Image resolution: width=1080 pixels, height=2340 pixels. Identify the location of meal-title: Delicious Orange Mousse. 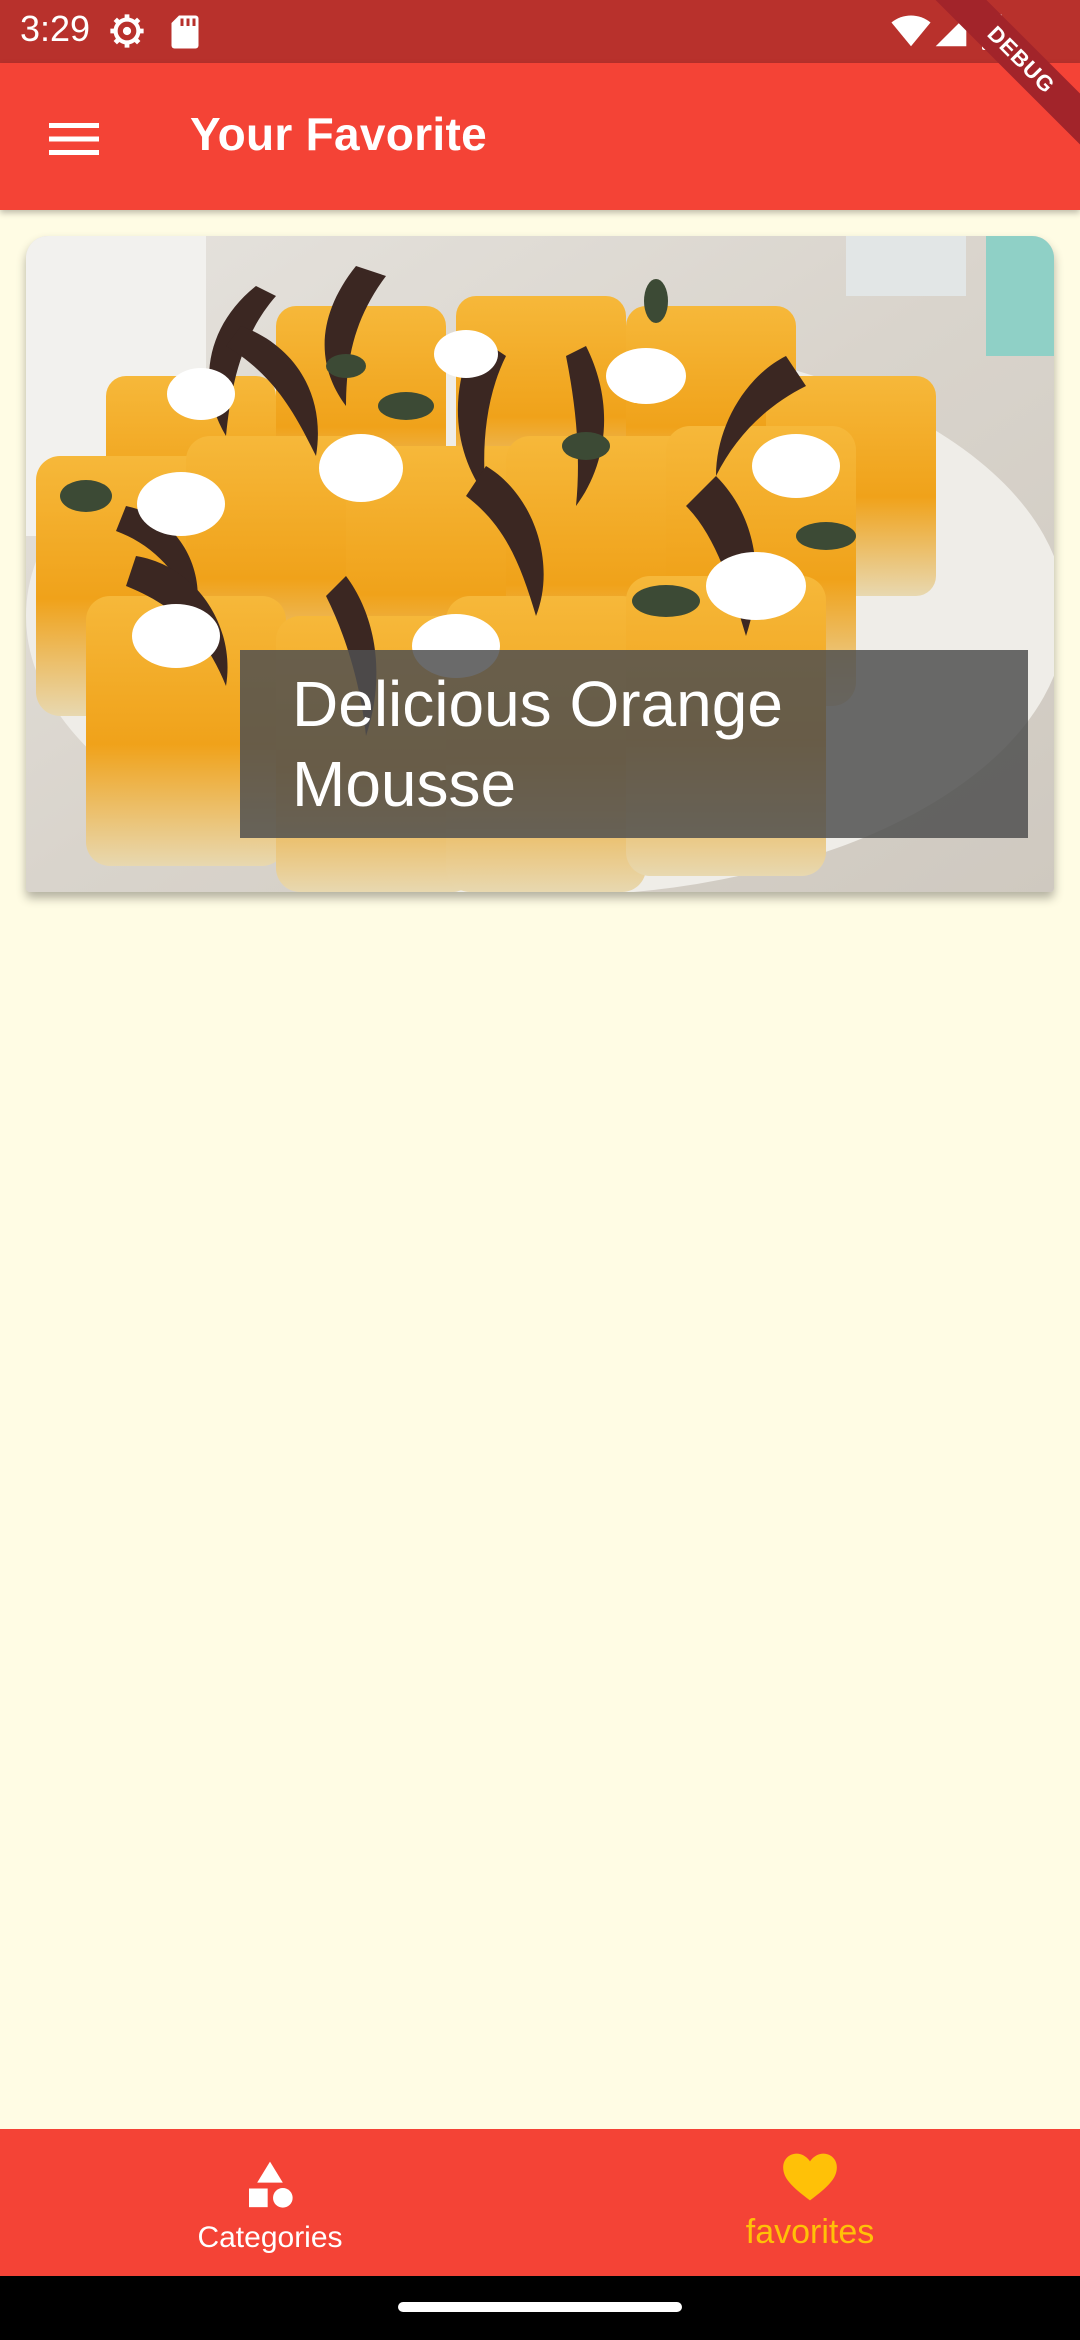
(537, 744).